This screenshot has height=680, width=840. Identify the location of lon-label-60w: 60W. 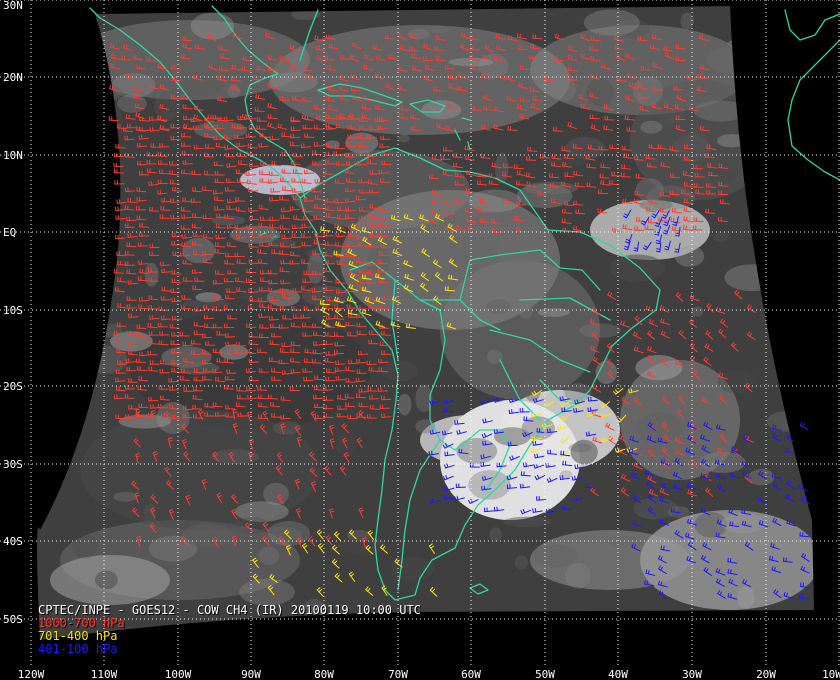
(471, 674).